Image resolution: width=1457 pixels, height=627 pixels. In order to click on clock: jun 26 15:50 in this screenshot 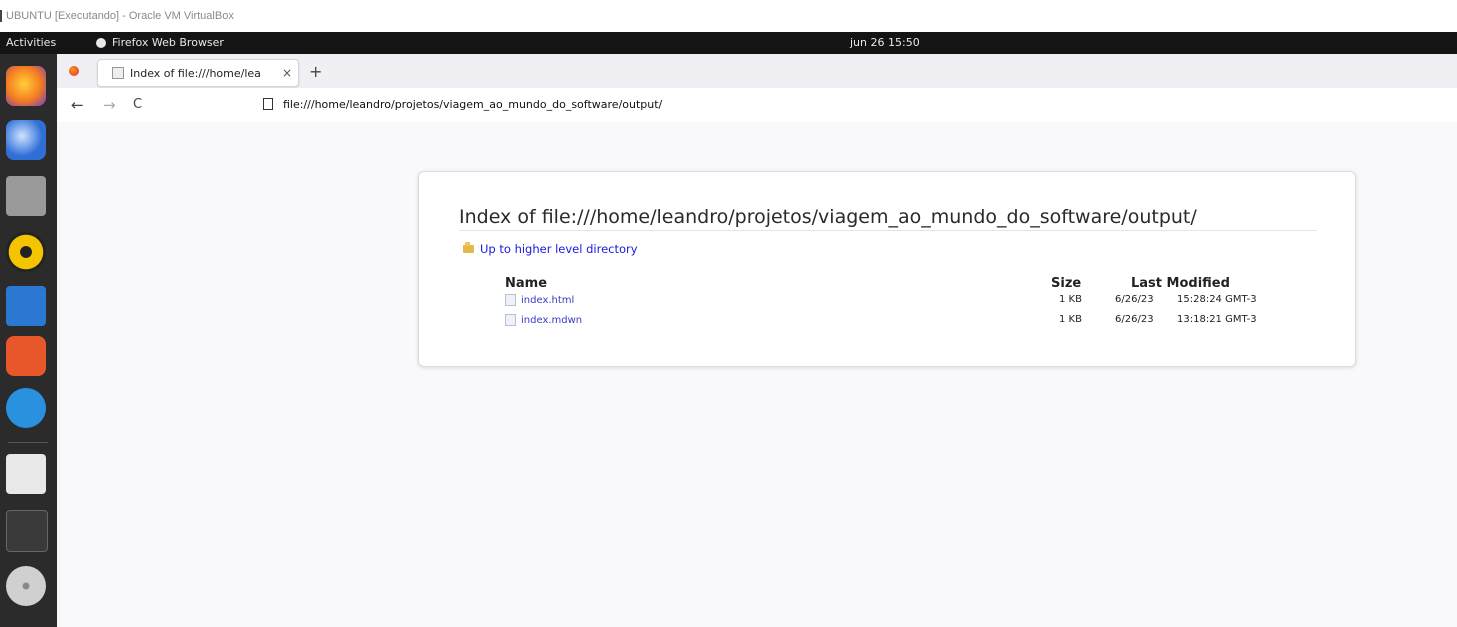, I will do `click(885, 42)`.